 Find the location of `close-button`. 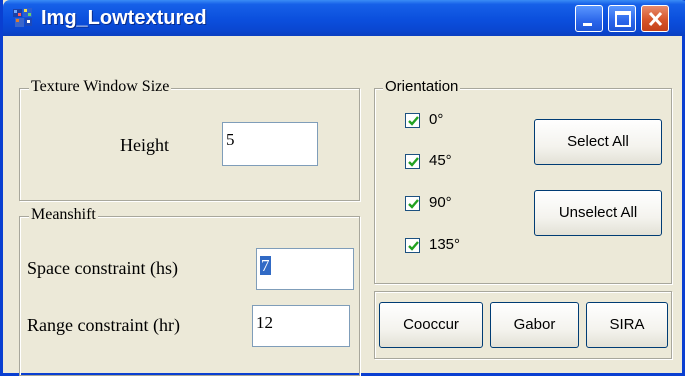

close-button is located at coordinates (655, 18).